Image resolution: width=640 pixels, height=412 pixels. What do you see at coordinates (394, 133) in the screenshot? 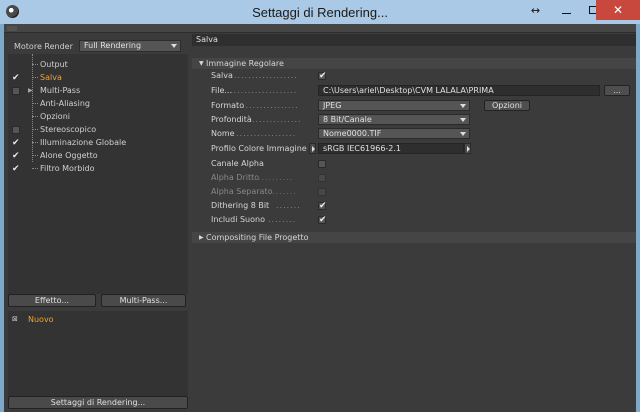
I see `name-dropdown: Nome0000.TIF` at bounding box center [394, 133].